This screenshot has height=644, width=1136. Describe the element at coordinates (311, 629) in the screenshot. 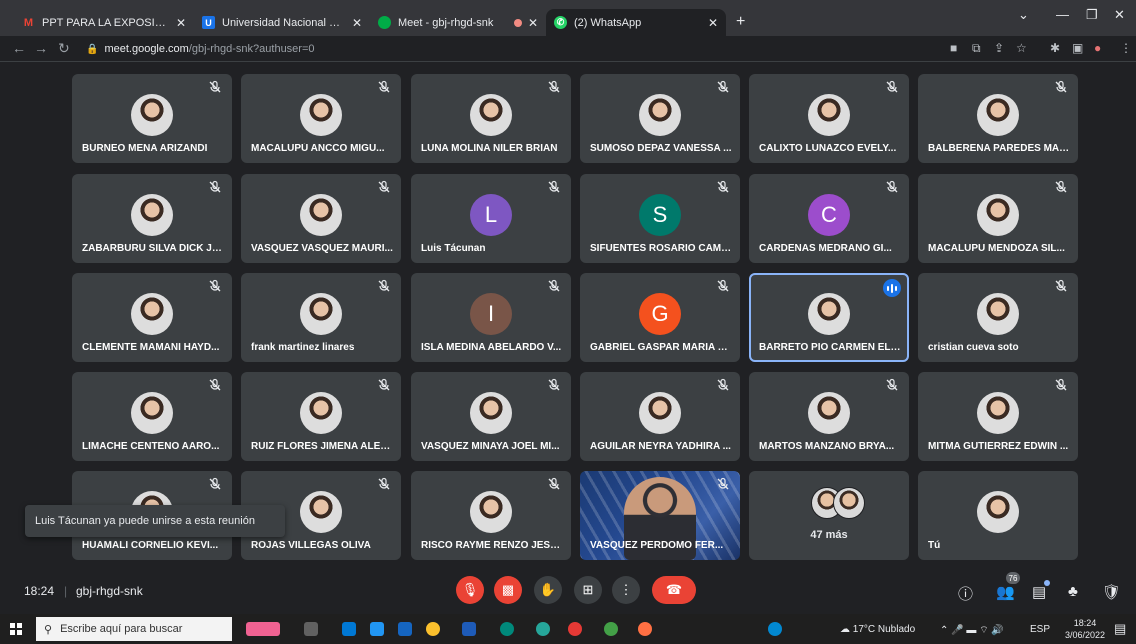

I see `task-view-icon` at that location.